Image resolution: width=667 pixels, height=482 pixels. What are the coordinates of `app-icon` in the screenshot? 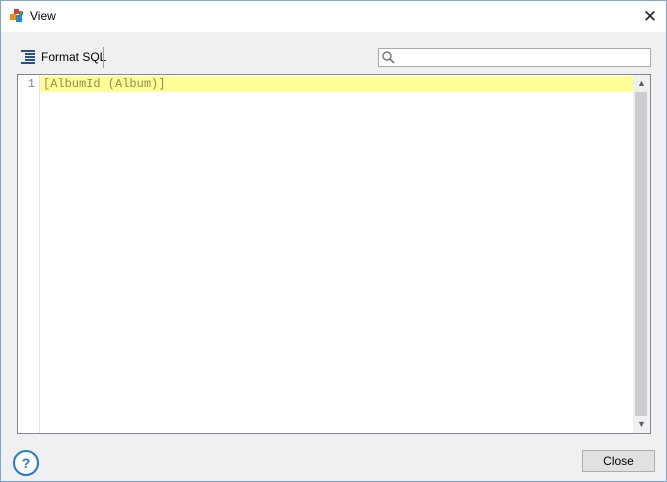 It's located at (16, 15).